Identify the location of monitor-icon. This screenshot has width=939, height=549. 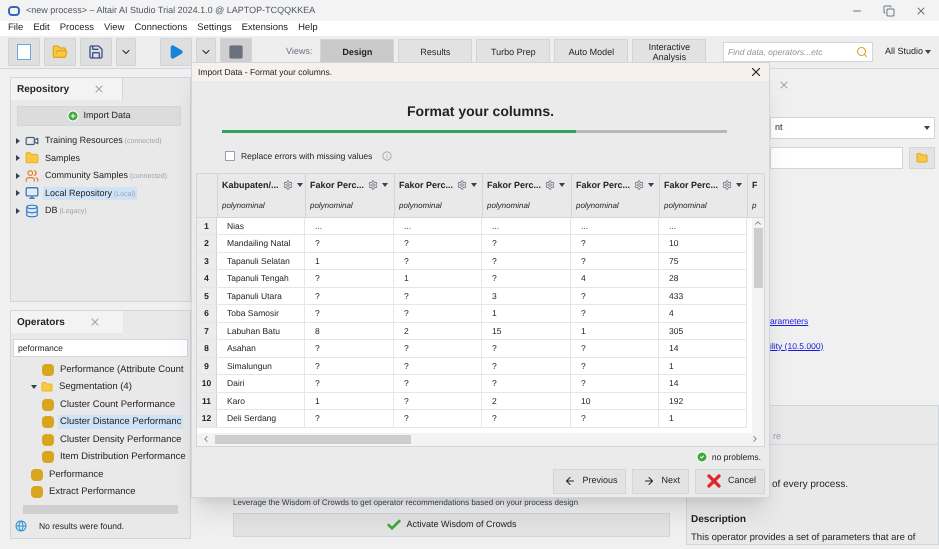
(32, 193).